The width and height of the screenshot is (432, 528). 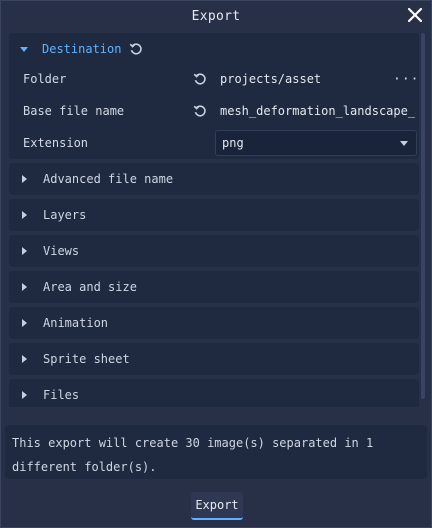 I want to click on base-file-name-reset-icon, so click(x=200, y=111).